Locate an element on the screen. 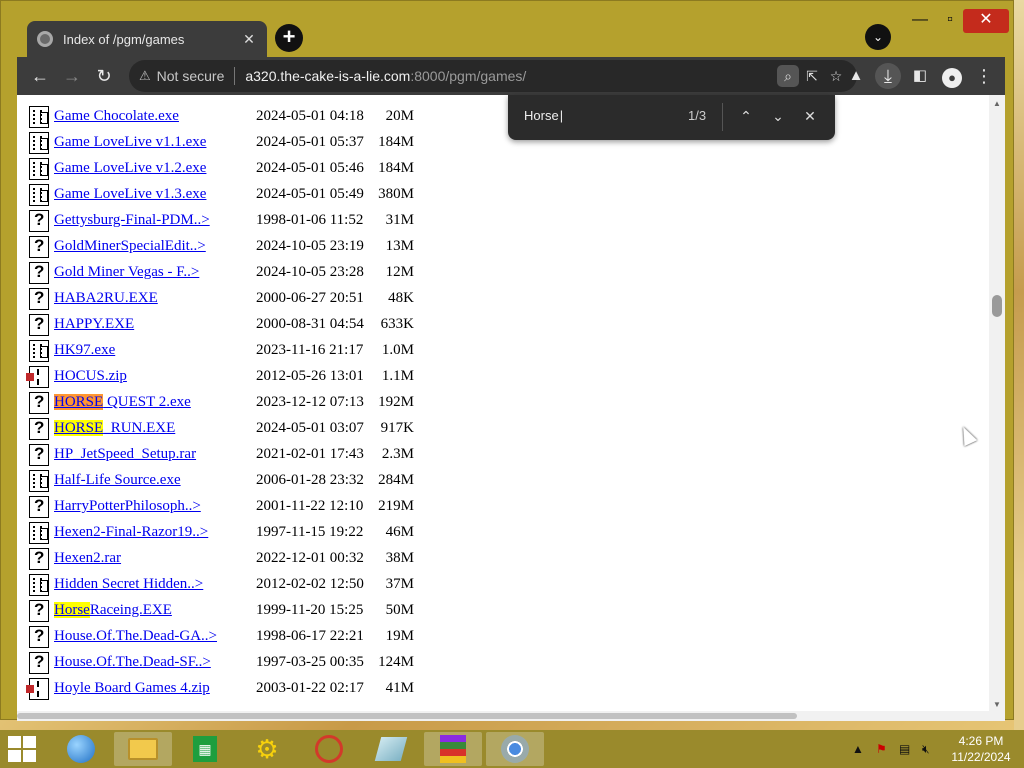  file-date: 2003-01-22 02:17 is located at coordinates (310, 688).